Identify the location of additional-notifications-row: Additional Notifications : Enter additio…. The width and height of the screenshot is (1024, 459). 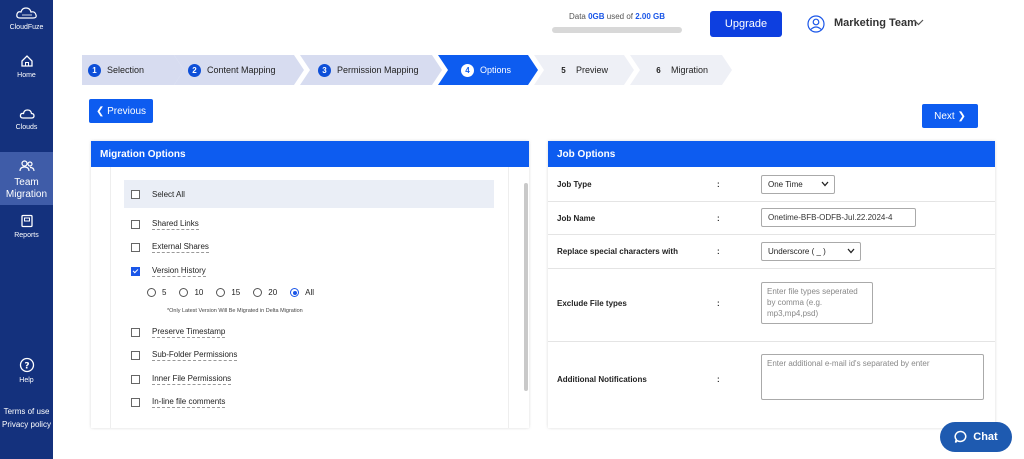
(771, 384).